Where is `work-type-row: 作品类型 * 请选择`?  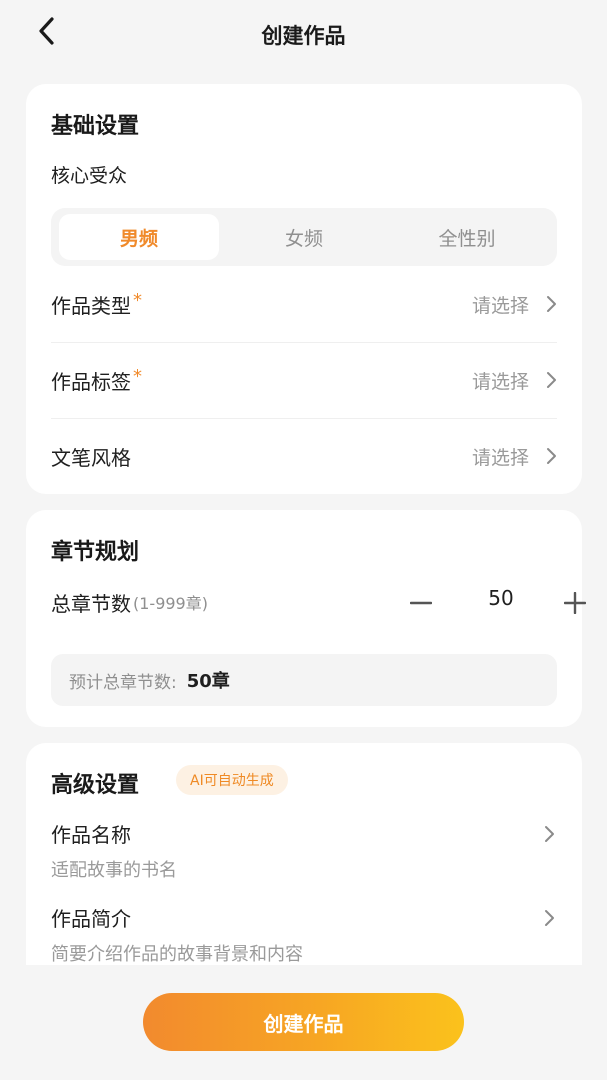 work-type-row: 作品类型 * 请选择 is located at coordinates (304, 304).